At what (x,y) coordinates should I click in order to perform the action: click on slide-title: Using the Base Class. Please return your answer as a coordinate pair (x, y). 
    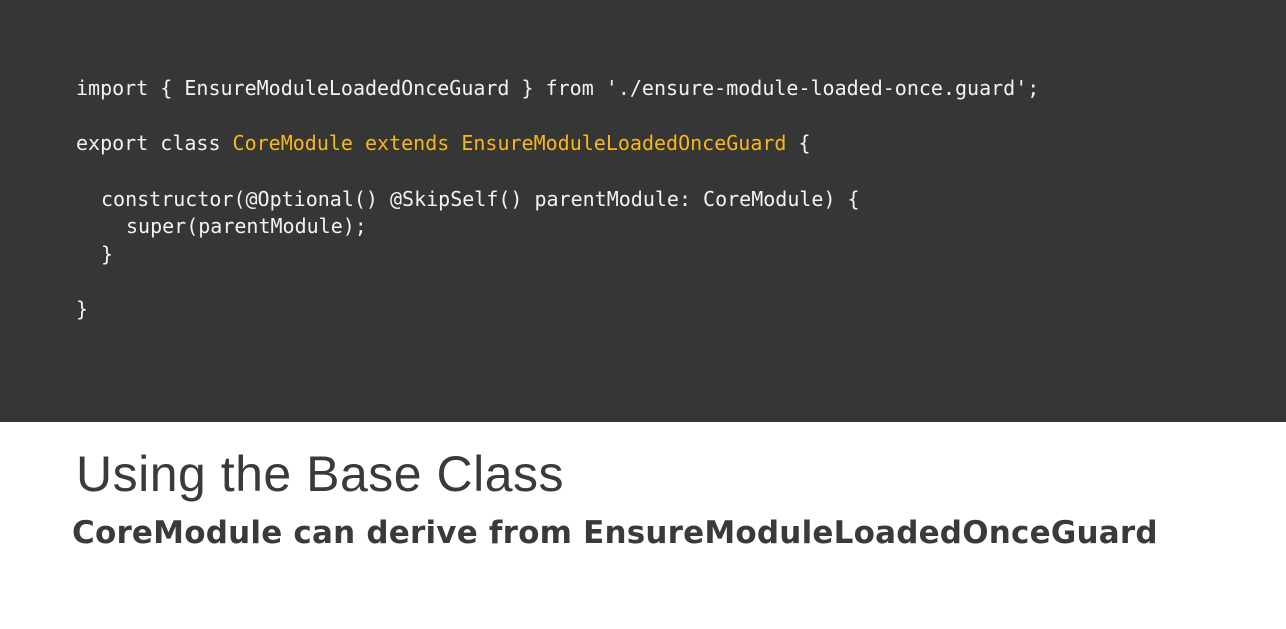
    Looking at the image, I should click on (320, 474).